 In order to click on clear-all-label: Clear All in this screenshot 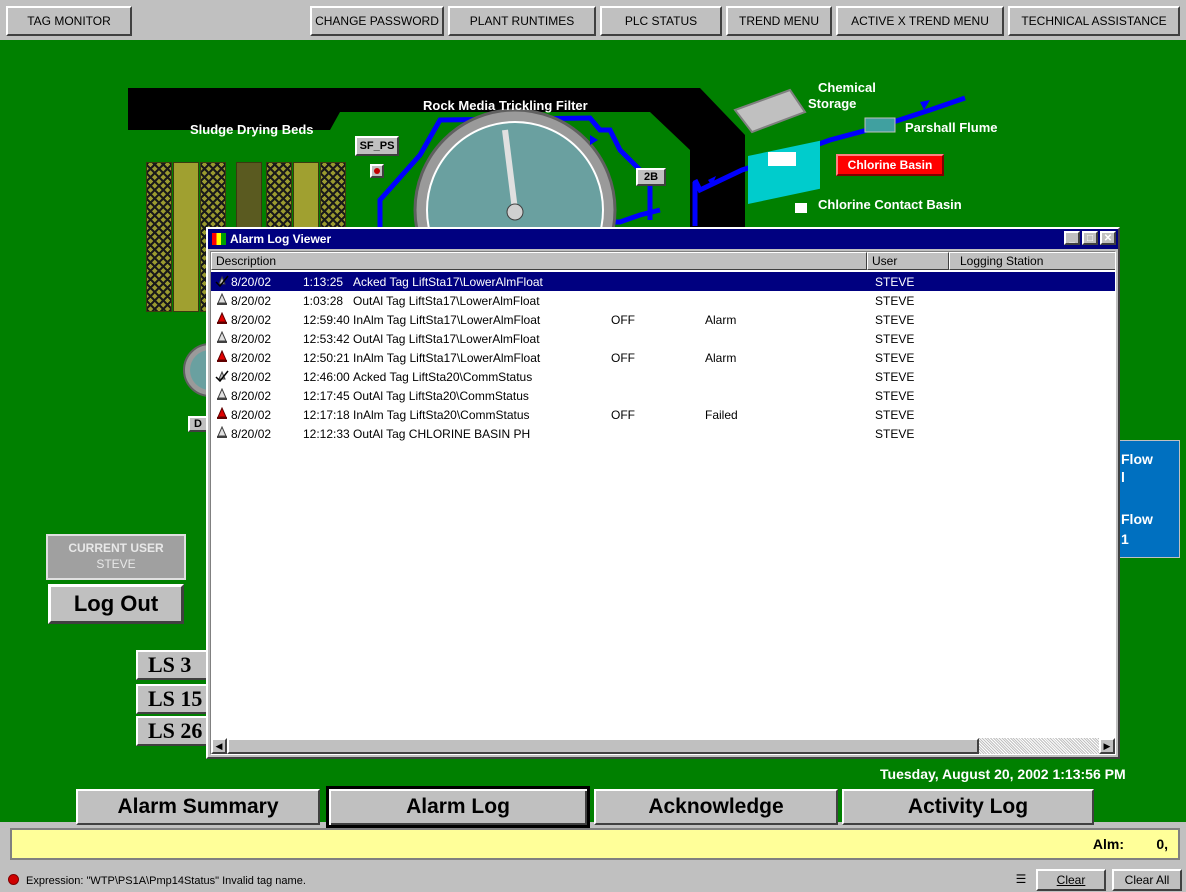, I will do `click(1147, 880)`.